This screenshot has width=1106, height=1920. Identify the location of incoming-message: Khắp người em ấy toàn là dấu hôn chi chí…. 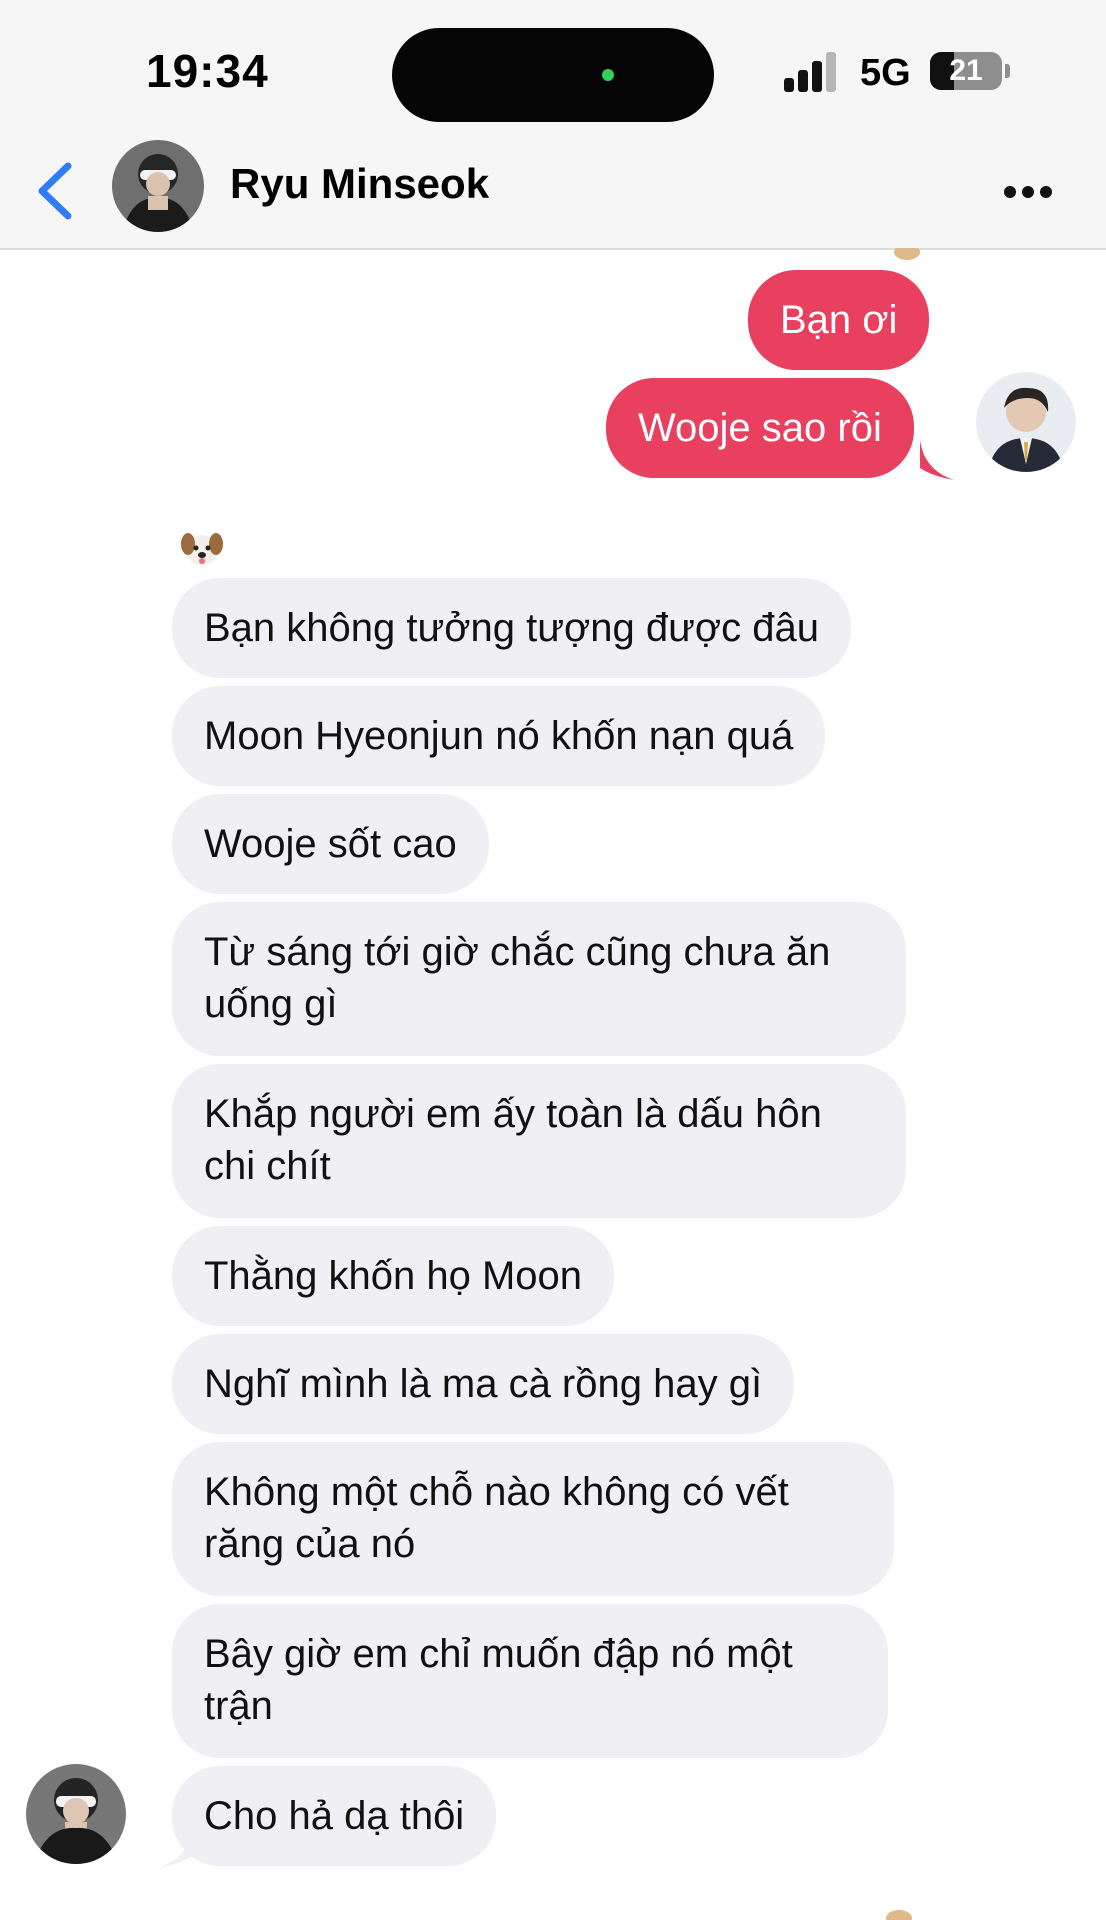
(539, 1141).